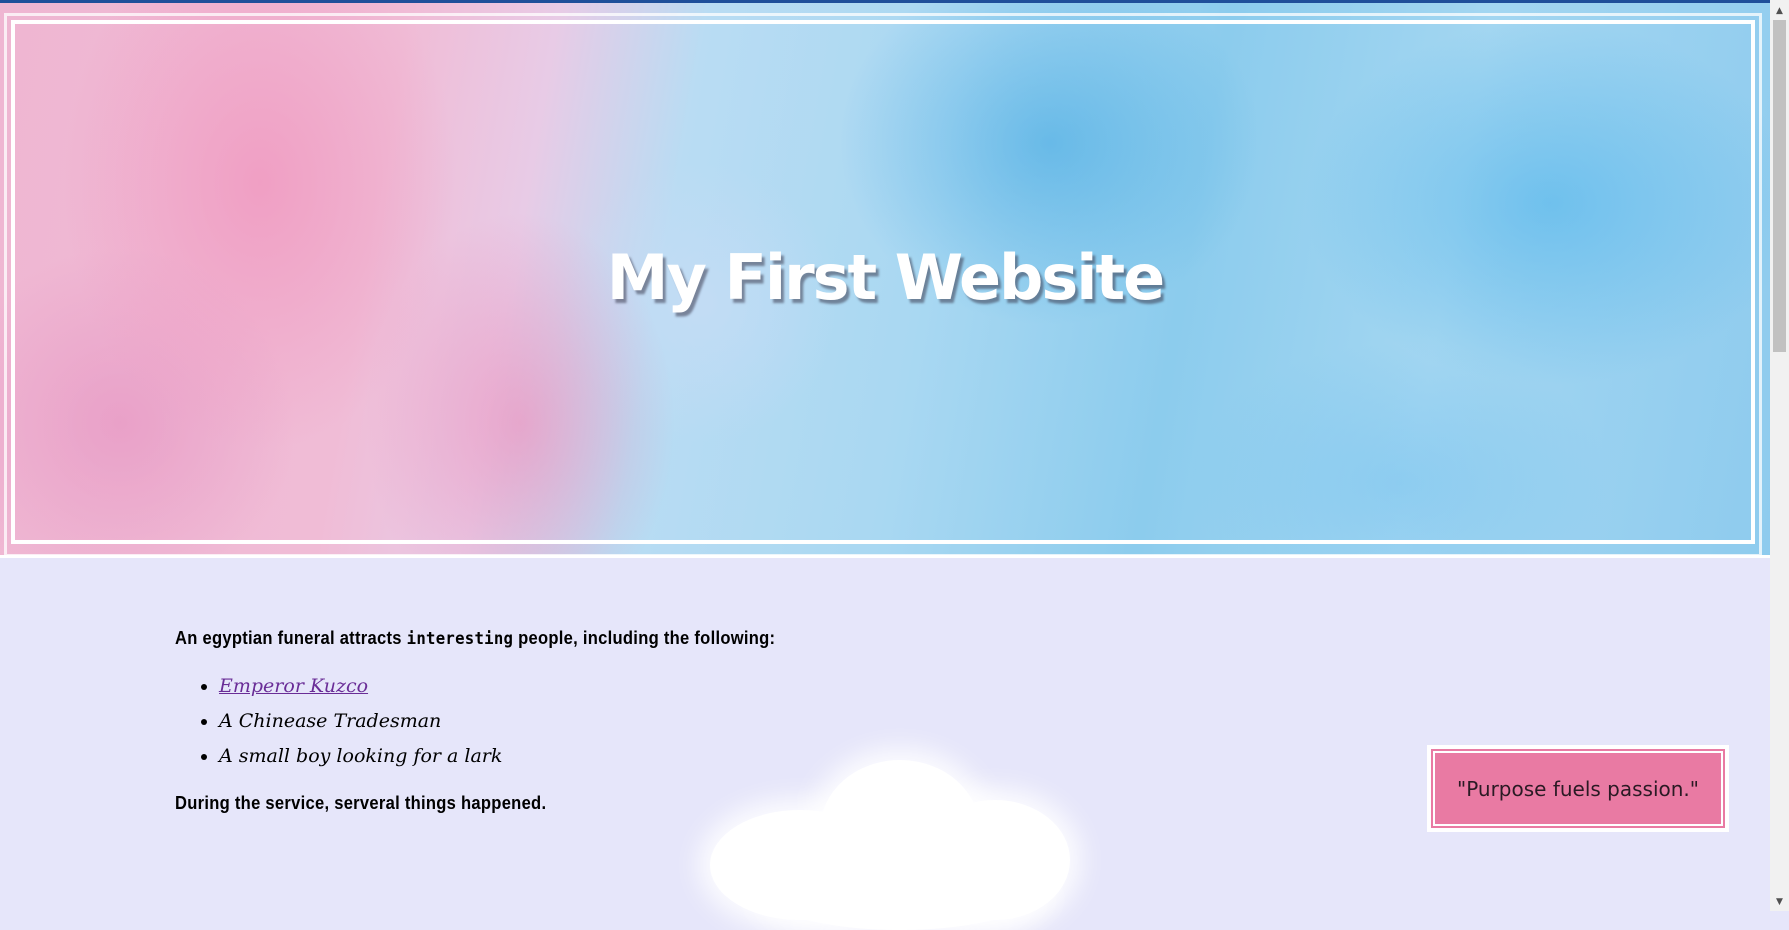  Describe the element at coordinates (797, 688) in the screenshot. I see `list-item: Emperor Kuzco` at that location.